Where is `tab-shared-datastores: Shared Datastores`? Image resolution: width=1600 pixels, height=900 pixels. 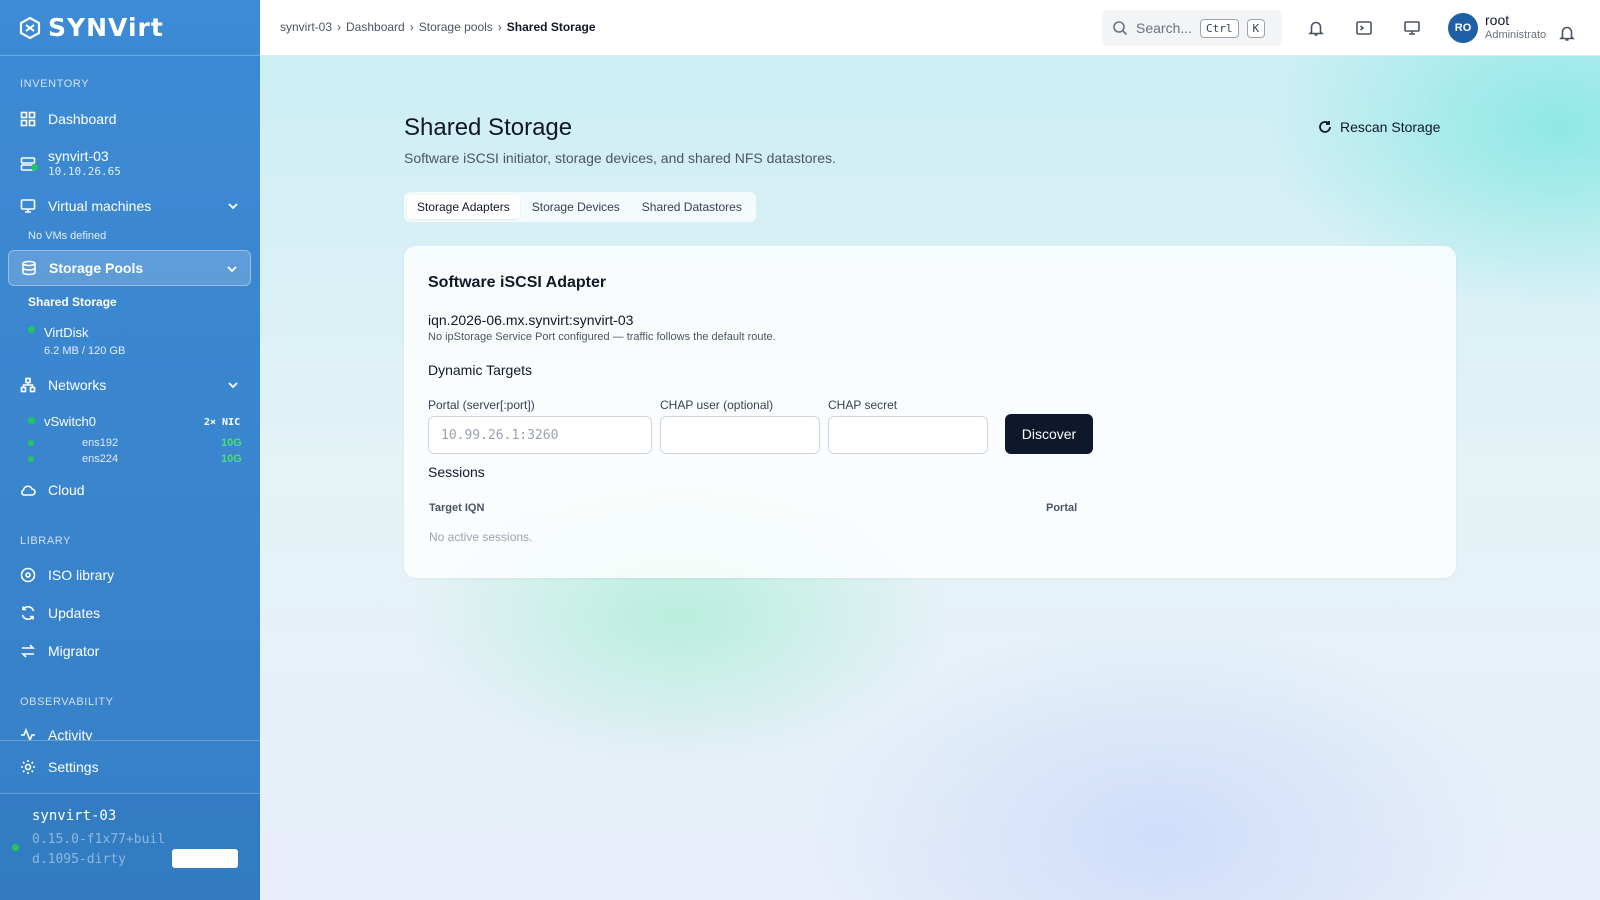
tab-shared-datastores: Shared Datastores is located at coordinates (692, 207).